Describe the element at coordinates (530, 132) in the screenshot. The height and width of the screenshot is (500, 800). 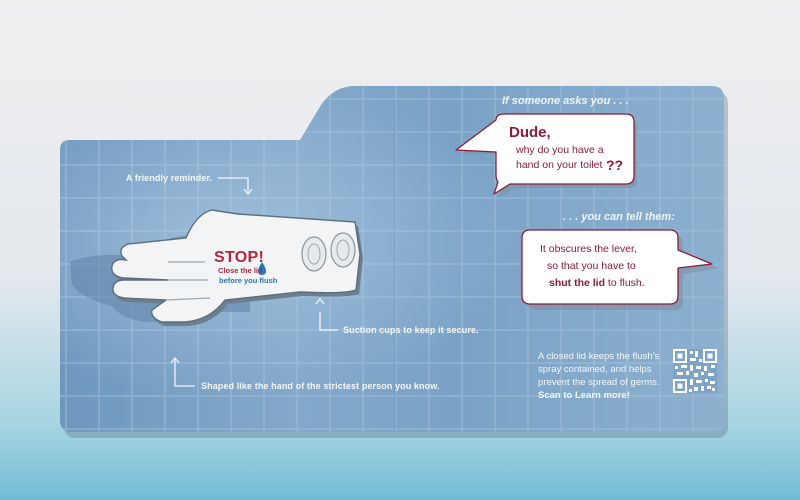
I see `bubble1-line1: Dude,` at that location.